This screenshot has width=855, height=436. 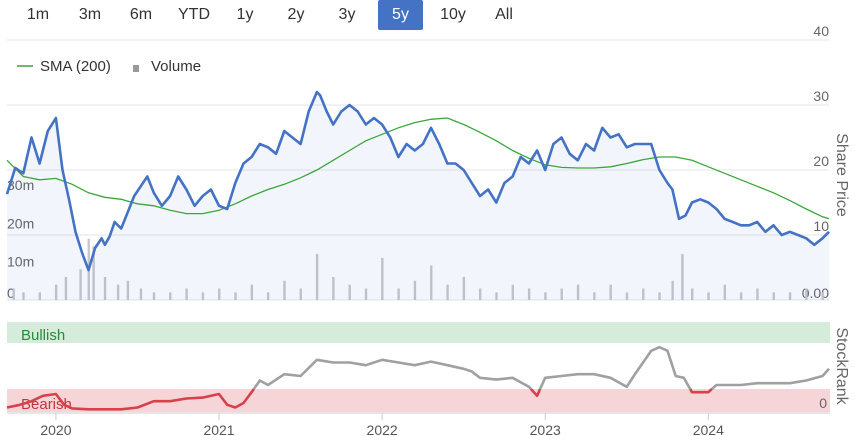 What do you see at coordinates (218, 429) in the screenshot?
I see `x-tick-label: 2021` at bounding box center [218, 429].